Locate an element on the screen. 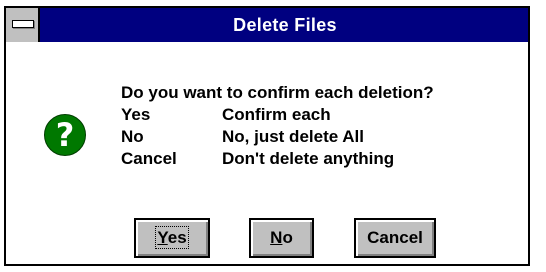 The width and height of the screenshot is (546, 272). option-row-yes: Yes Confirm each is located at coordinates (277, 115).